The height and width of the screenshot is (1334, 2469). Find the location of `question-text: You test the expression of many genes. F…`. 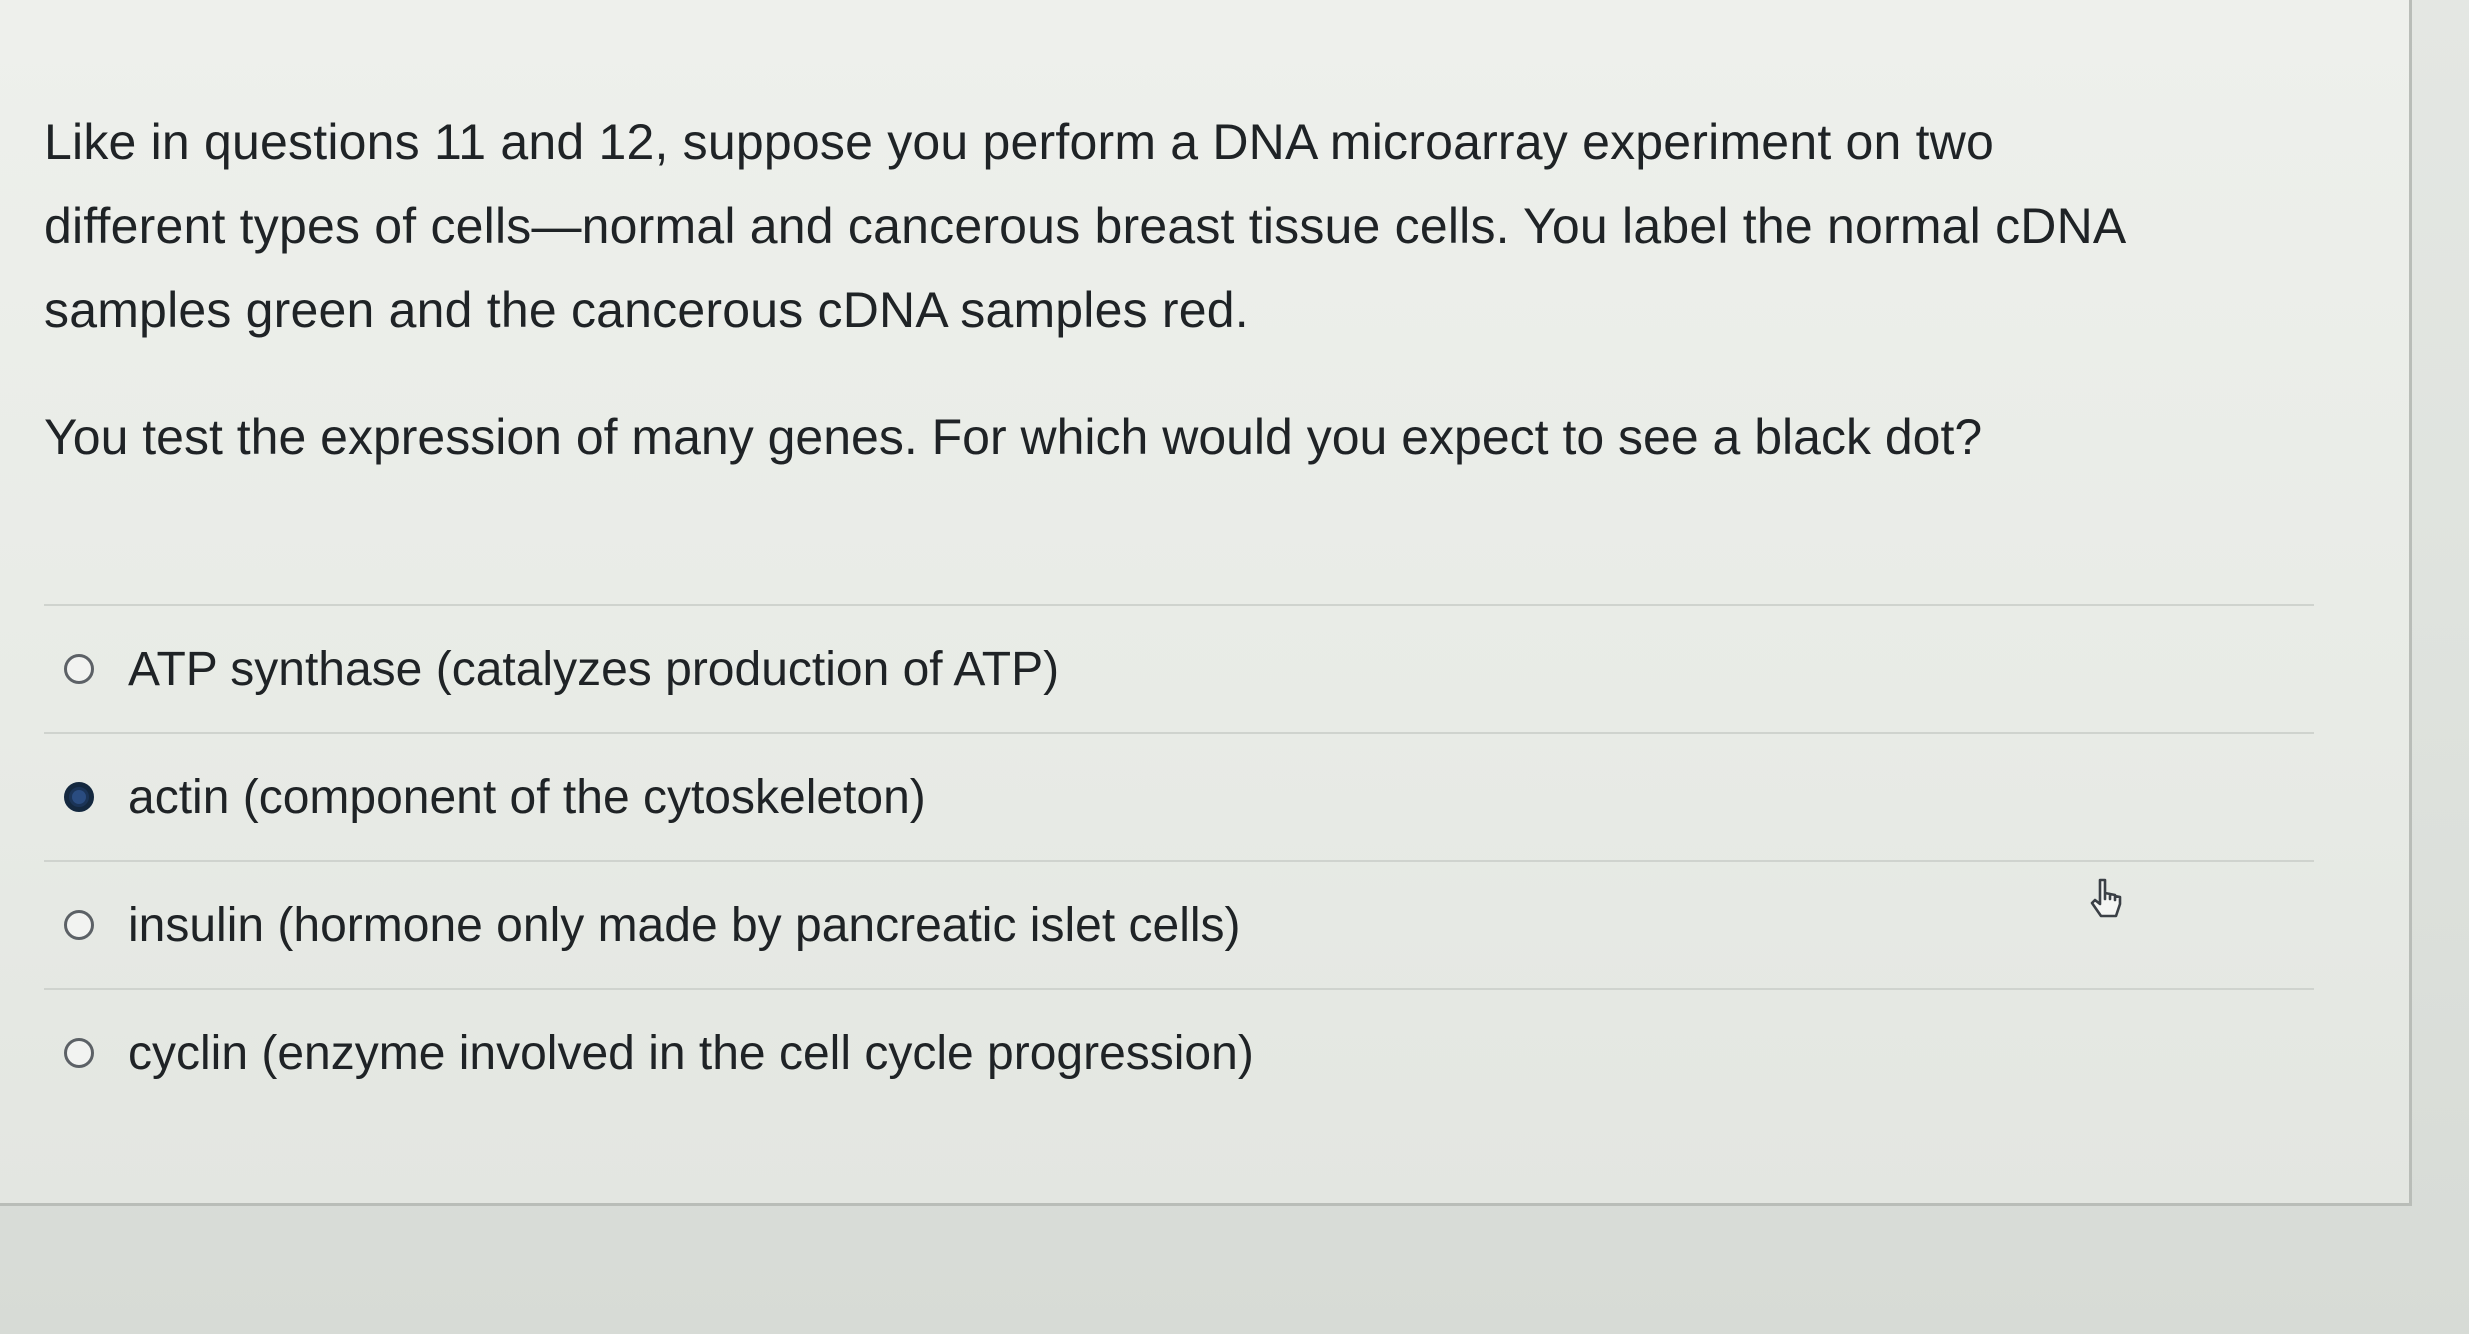

question-text: You test the expression of many genes. F… is located at coordinates (1013, 437).